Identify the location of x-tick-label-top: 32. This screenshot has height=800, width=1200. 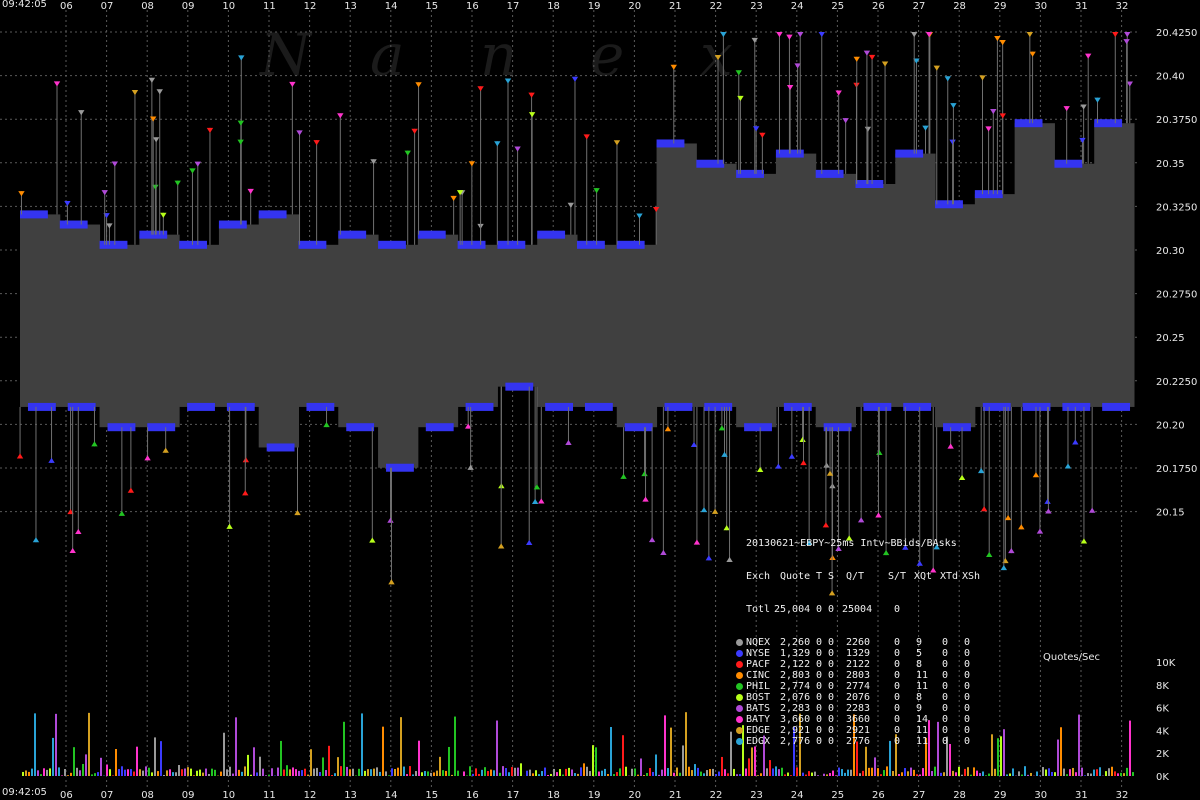
(1122, 6).